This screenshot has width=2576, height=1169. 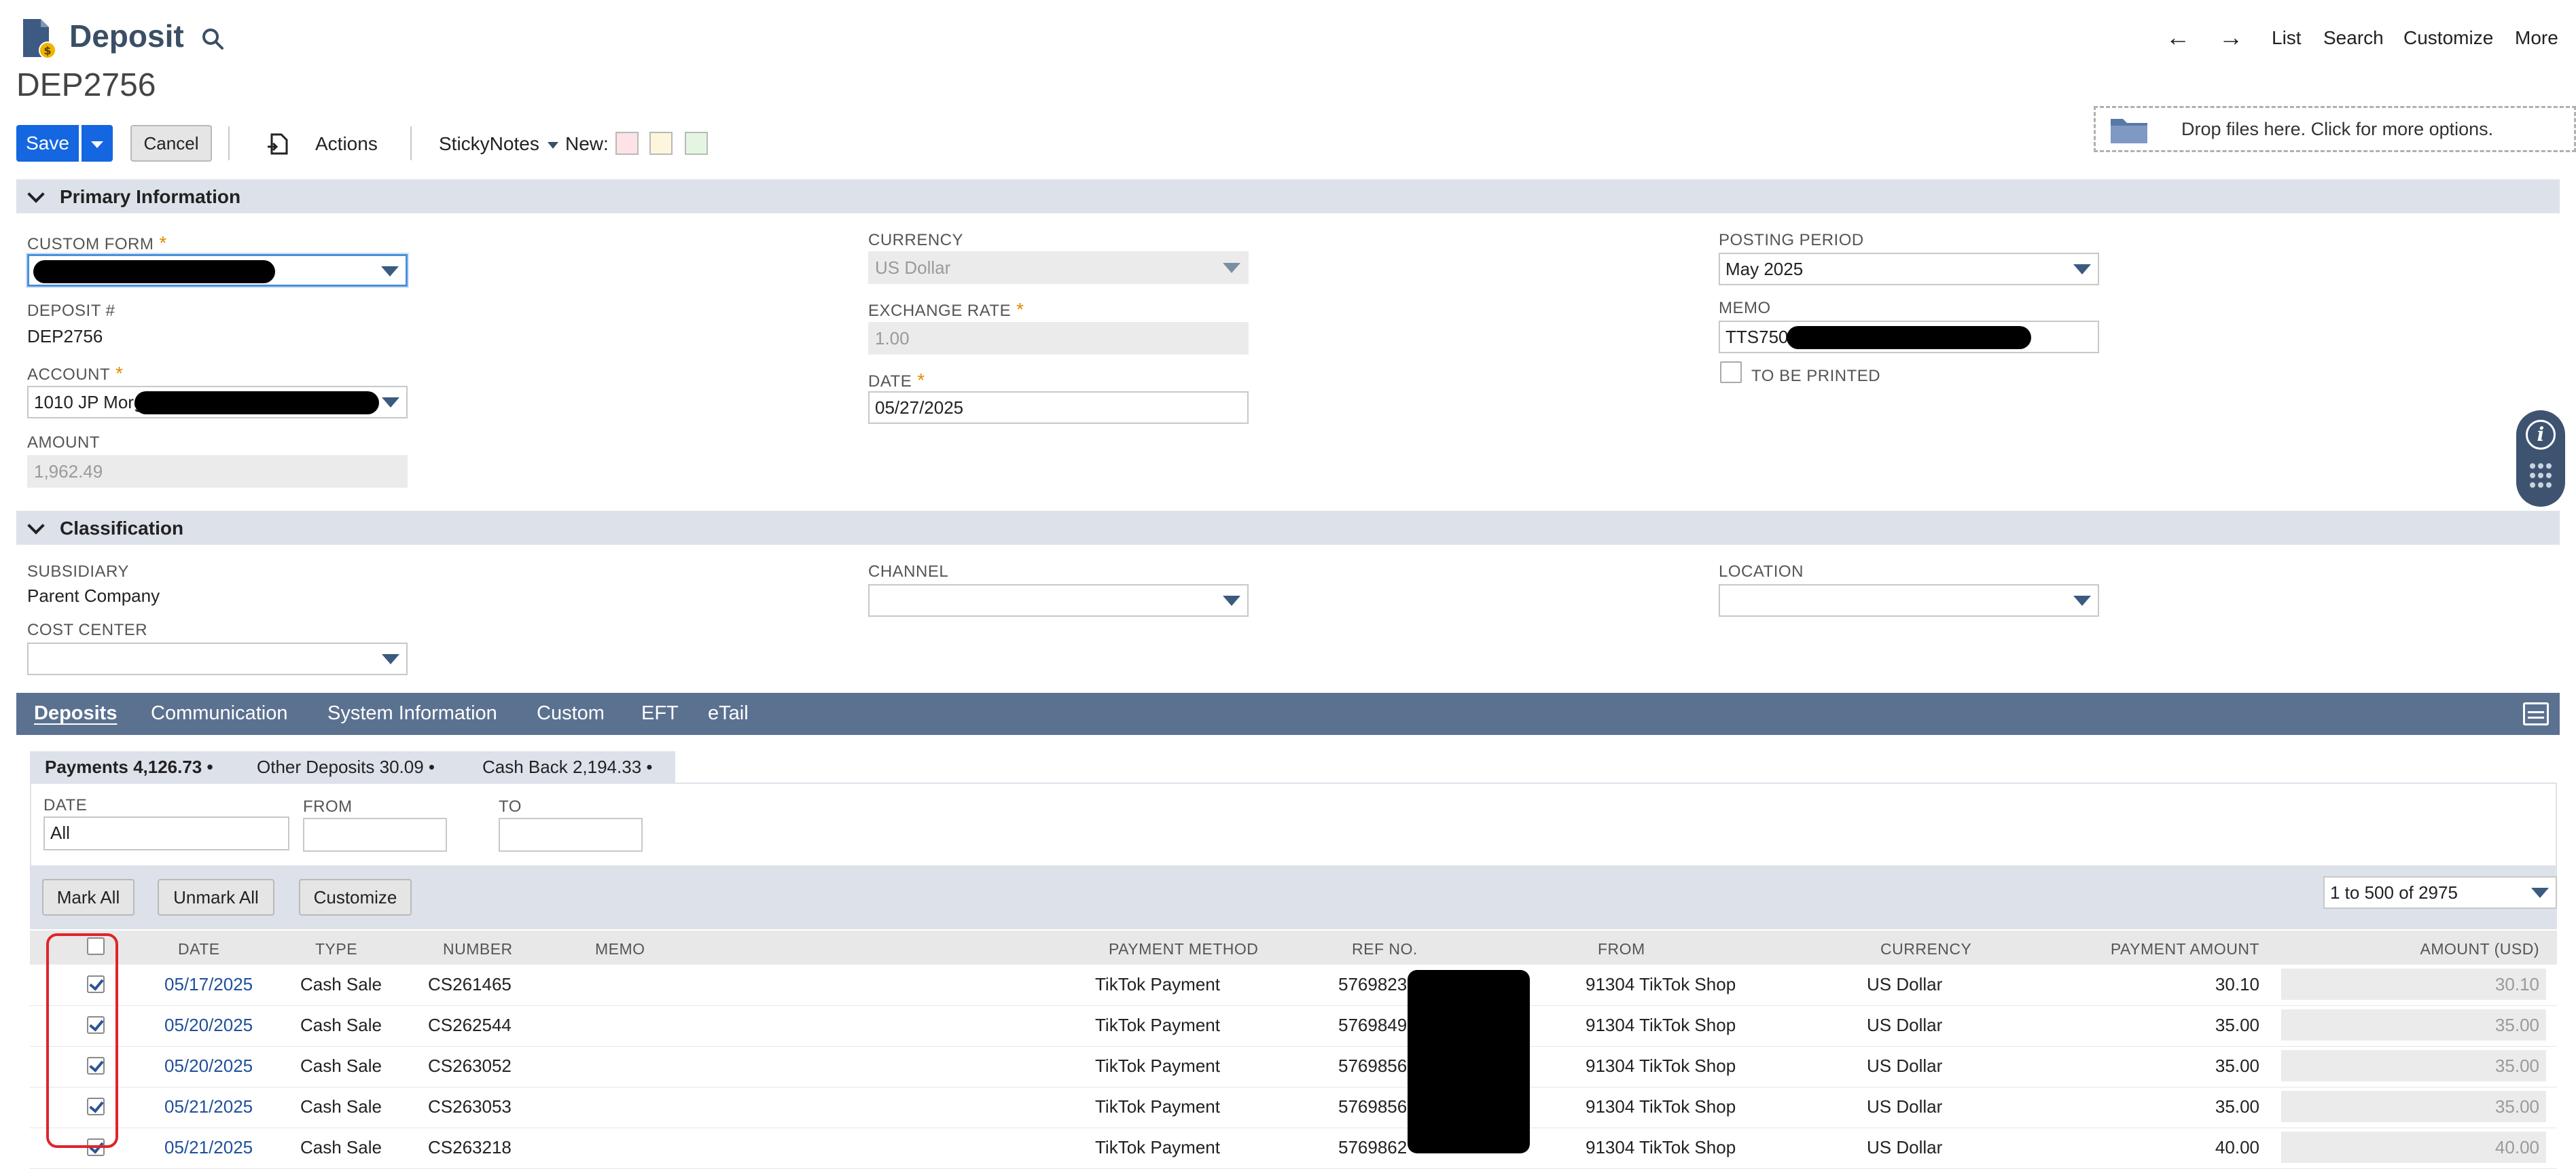 What do you see at coordinates (2437, 949) in the screenshot?
I see `col-amount-usd: AMOUNT (USD)` at bounding box center [2437, 949].